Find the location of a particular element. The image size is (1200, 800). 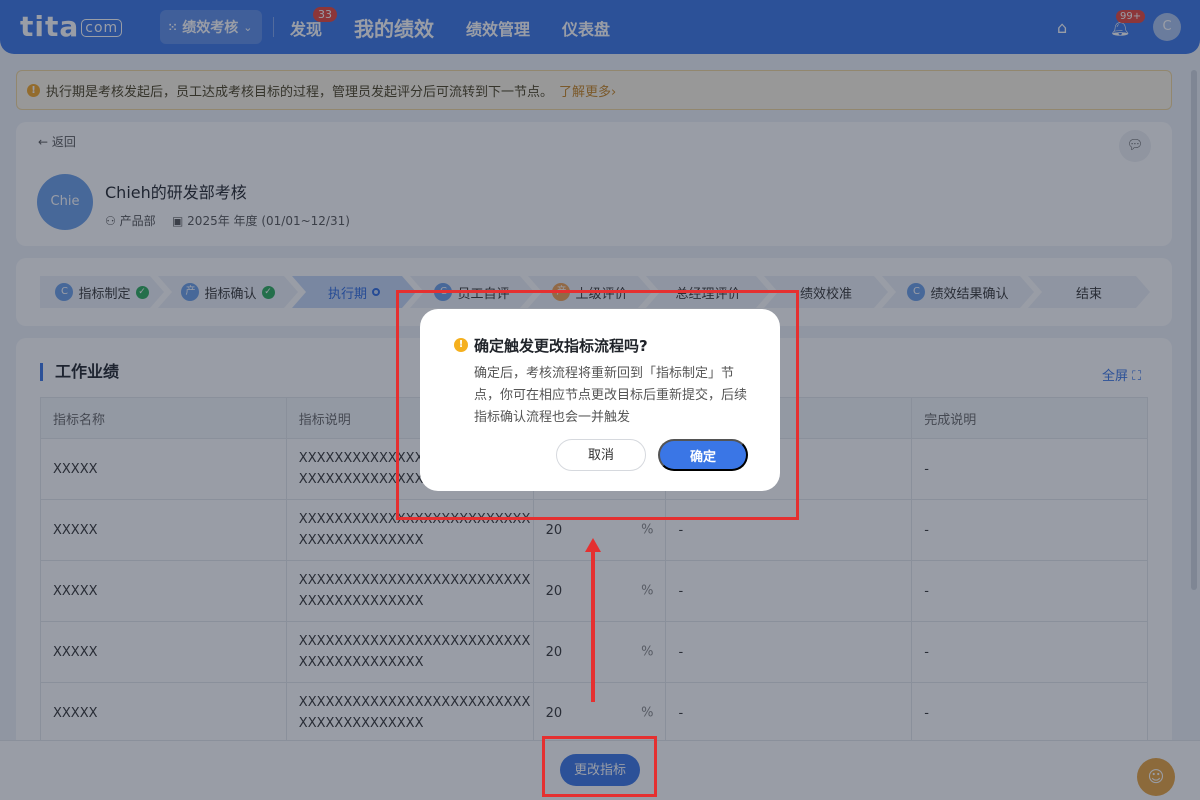

annotation-highlight-dialog is located at coordinates (597, 405).